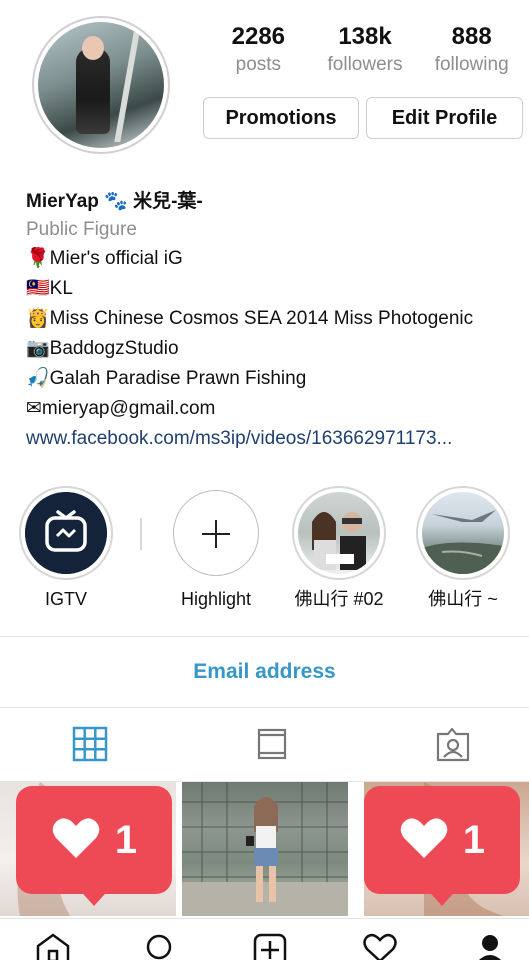 This screenshot has height=960, width=529. I want to click on email-address-button: Email address, so click(264, 672).